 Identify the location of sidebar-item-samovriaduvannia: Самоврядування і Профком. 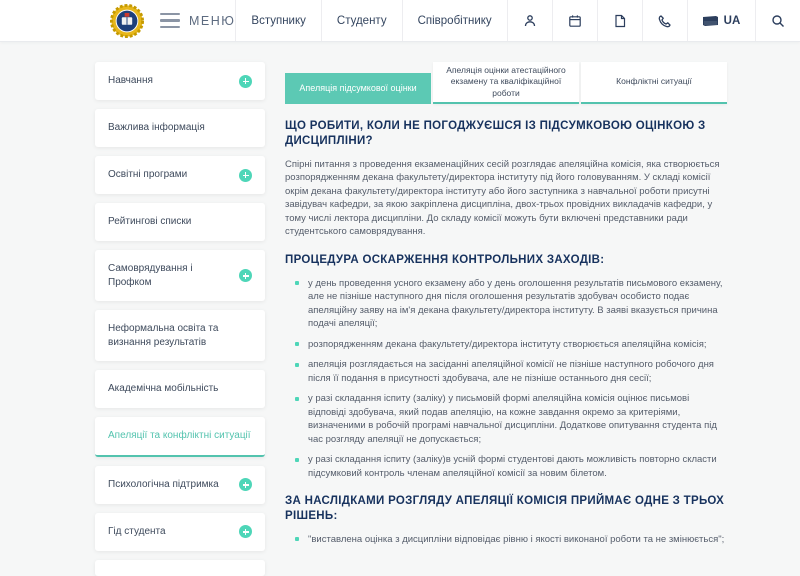
(180, 275).